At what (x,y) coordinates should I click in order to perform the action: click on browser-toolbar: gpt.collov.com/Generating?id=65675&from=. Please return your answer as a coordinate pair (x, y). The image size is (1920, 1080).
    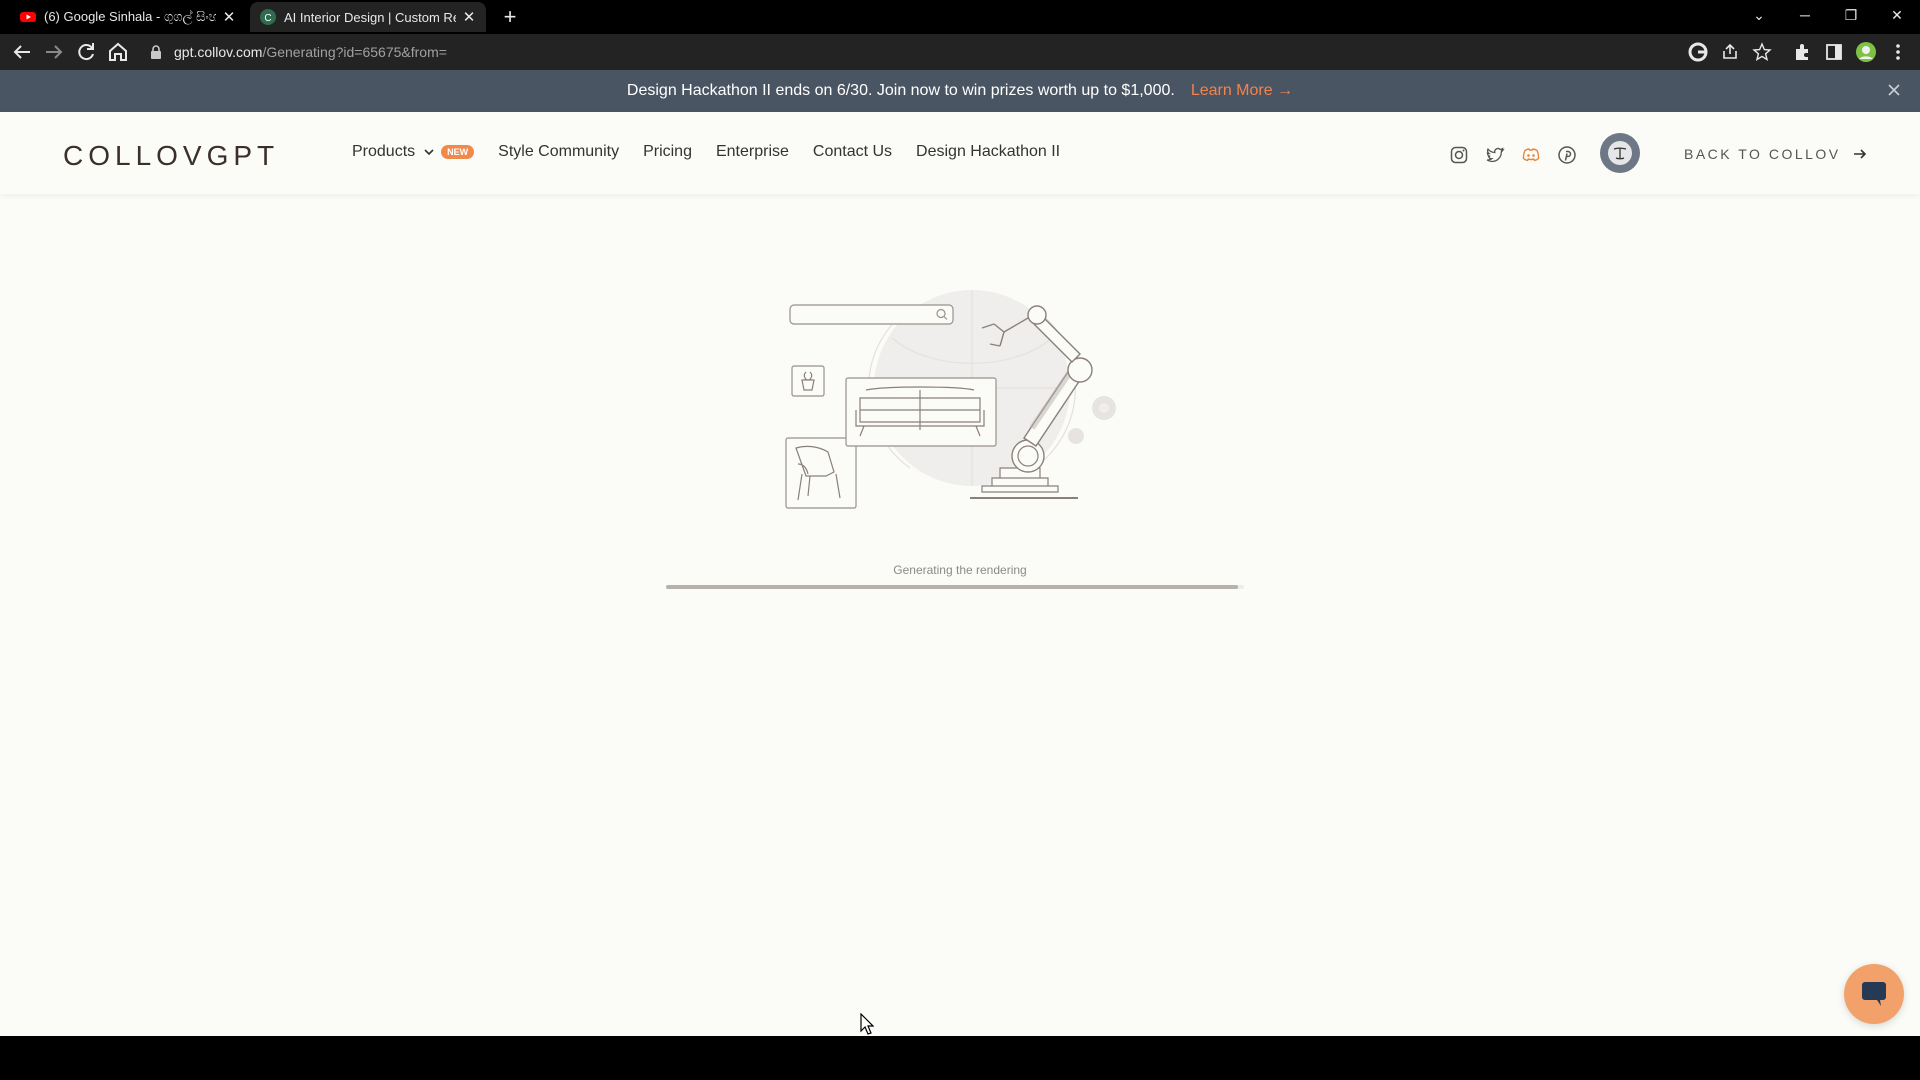
    Looking at the image, I should click on (960, 52).